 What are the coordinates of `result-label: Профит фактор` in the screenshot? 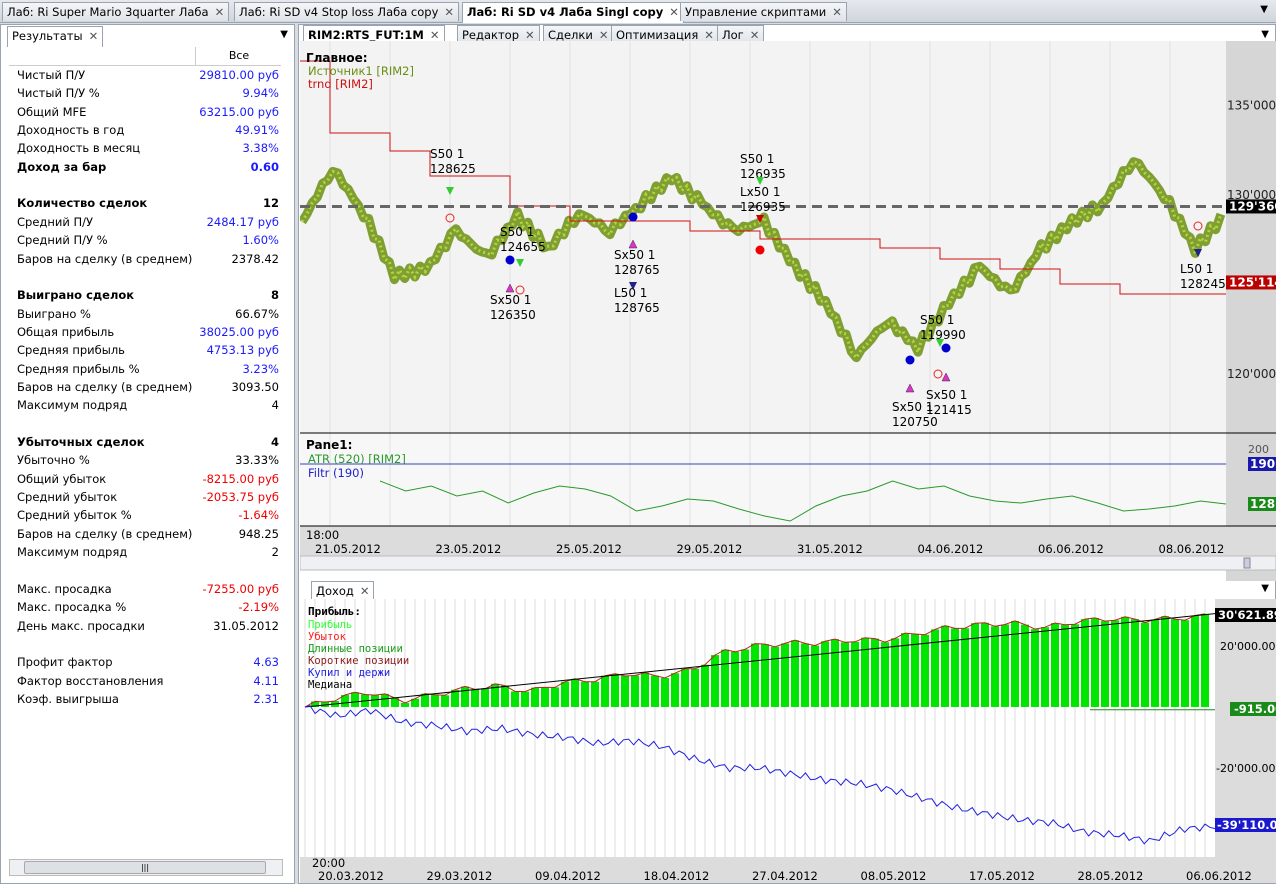 It's located at (65, 662).